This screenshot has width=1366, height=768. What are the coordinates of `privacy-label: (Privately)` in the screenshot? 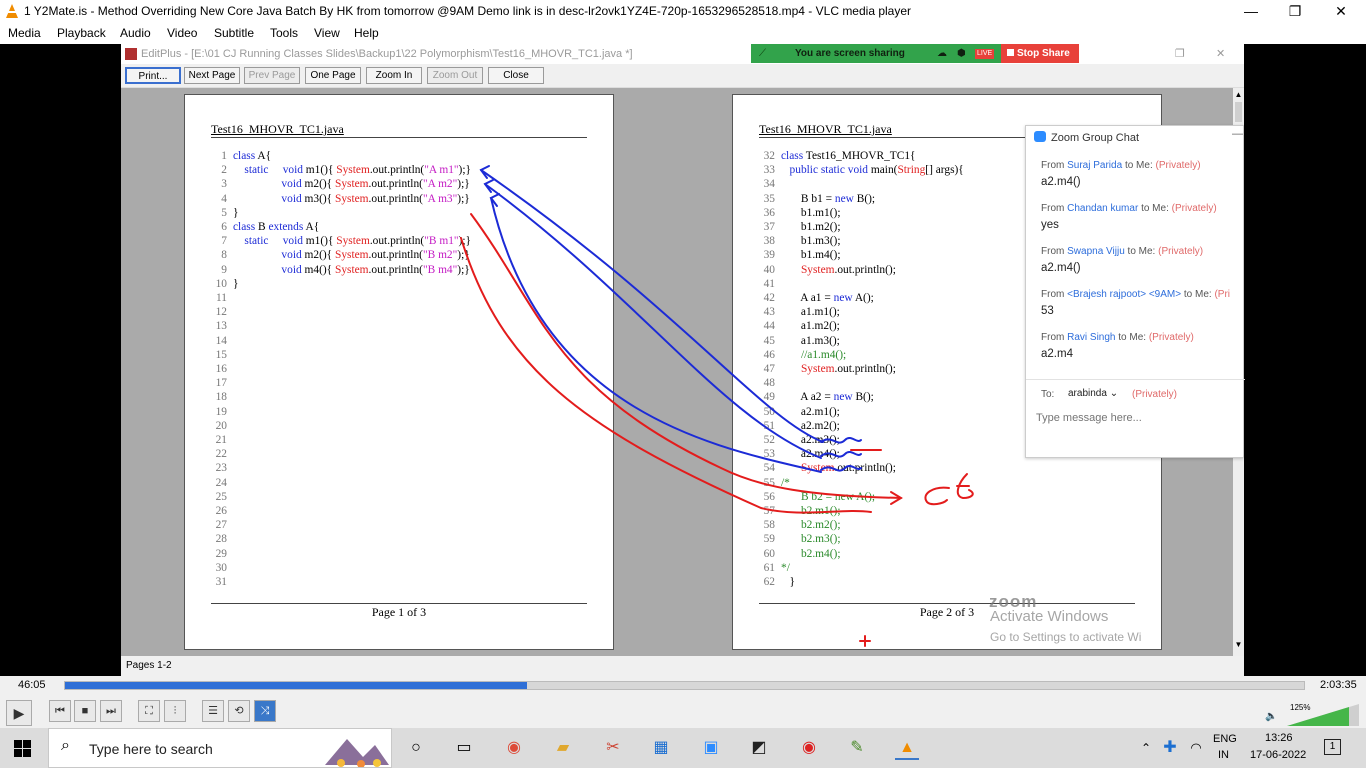 It's located at (1155, 394).